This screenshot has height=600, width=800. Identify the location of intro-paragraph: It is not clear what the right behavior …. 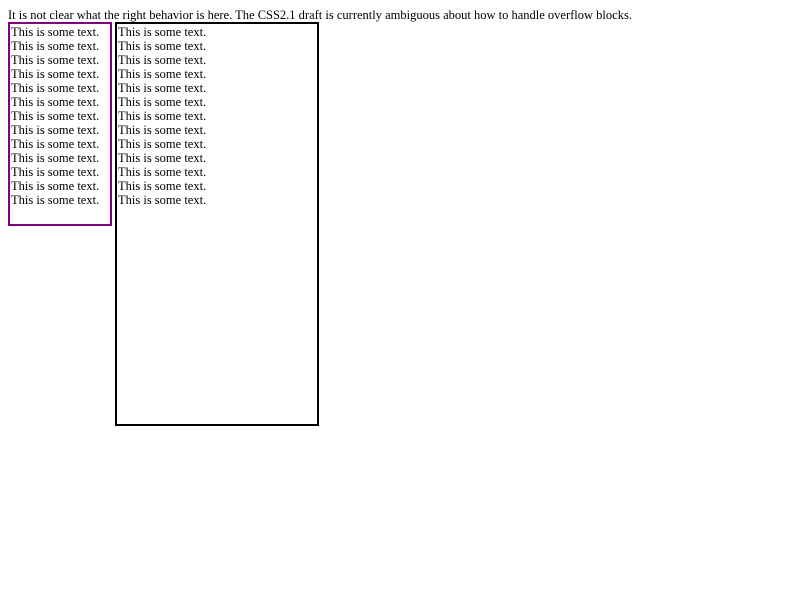
(320, 15).